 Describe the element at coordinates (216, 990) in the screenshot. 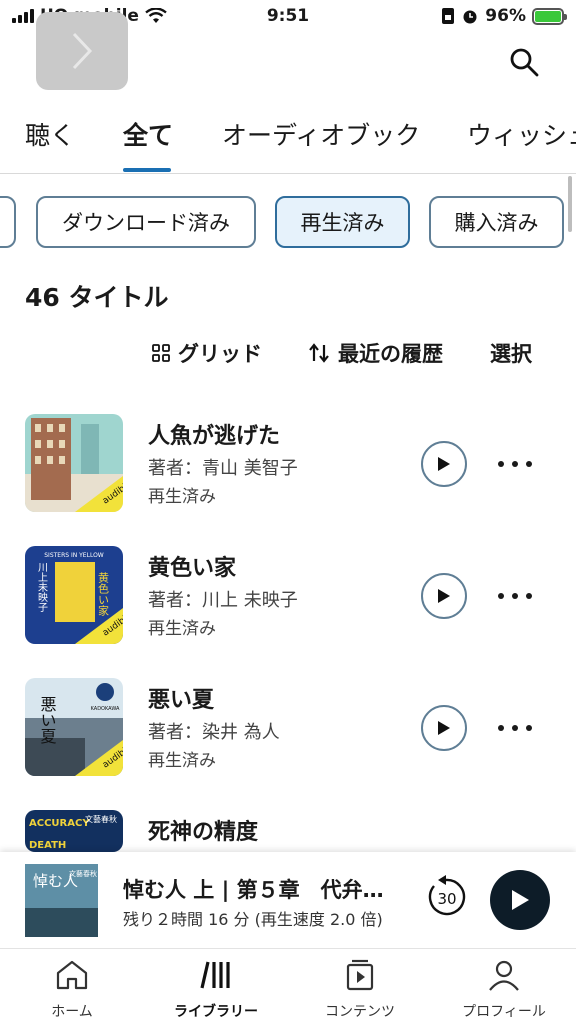

I see `nav-library: ライブラリー` at that location.